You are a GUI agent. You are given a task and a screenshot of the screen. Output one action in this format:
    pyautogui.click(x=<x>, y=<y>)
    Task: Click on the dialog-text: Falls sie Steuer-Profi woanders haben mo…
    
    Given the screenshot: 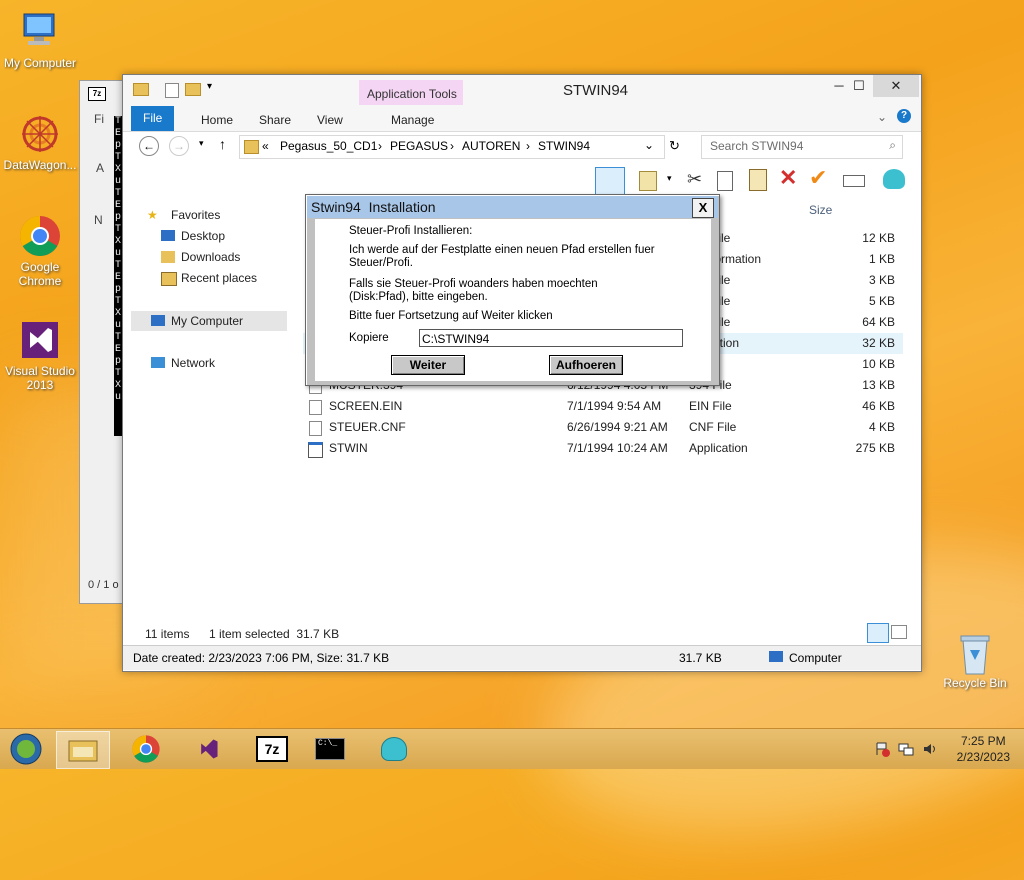 What is the action you would take?
    pyautogui.click(x=473, y=284)
    